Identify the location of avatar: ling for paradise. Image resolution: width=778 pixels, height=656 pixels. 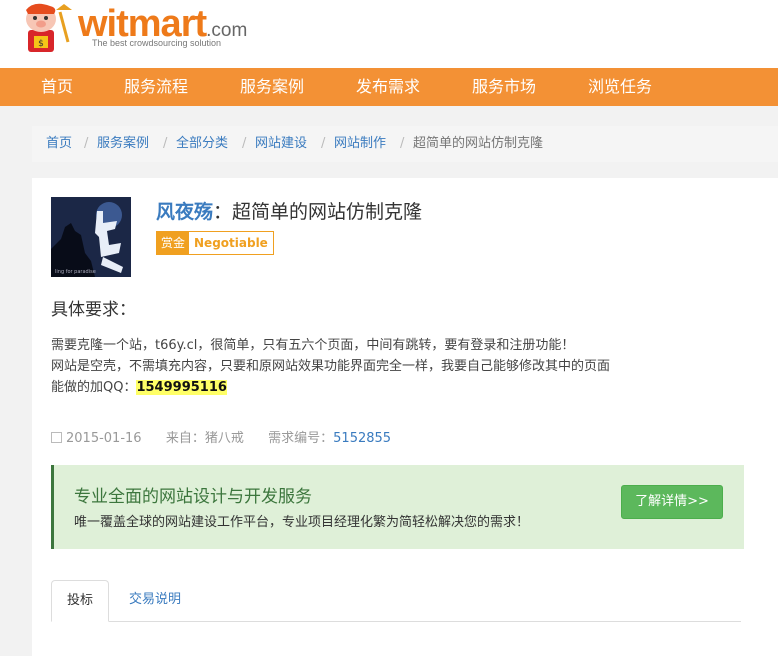
(91, 237).